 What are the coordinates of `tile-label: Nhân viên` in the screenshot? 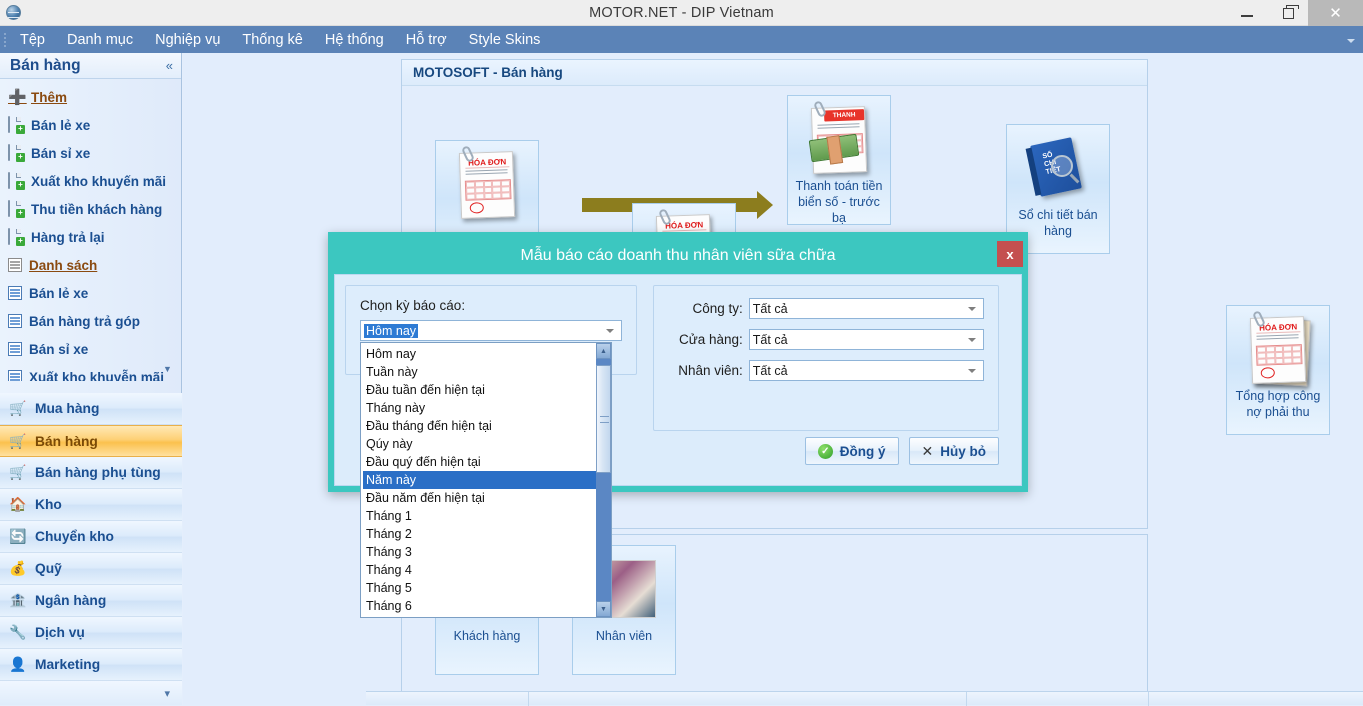 It's located at (624, 636).